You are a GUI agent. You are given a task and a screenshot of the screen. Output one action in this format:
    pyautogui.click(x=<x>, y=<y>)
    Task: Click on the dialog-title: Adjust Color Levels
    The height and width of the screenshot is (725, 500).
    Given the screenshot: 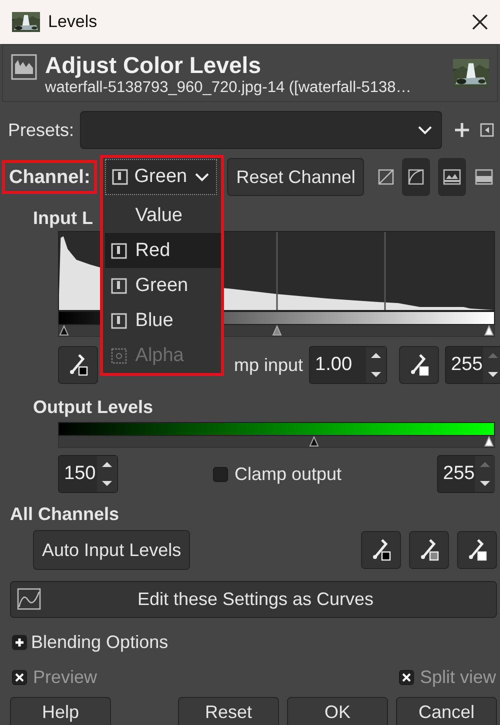 What is the action you would take?
    pyautogui.click(x=153, y=65)
    